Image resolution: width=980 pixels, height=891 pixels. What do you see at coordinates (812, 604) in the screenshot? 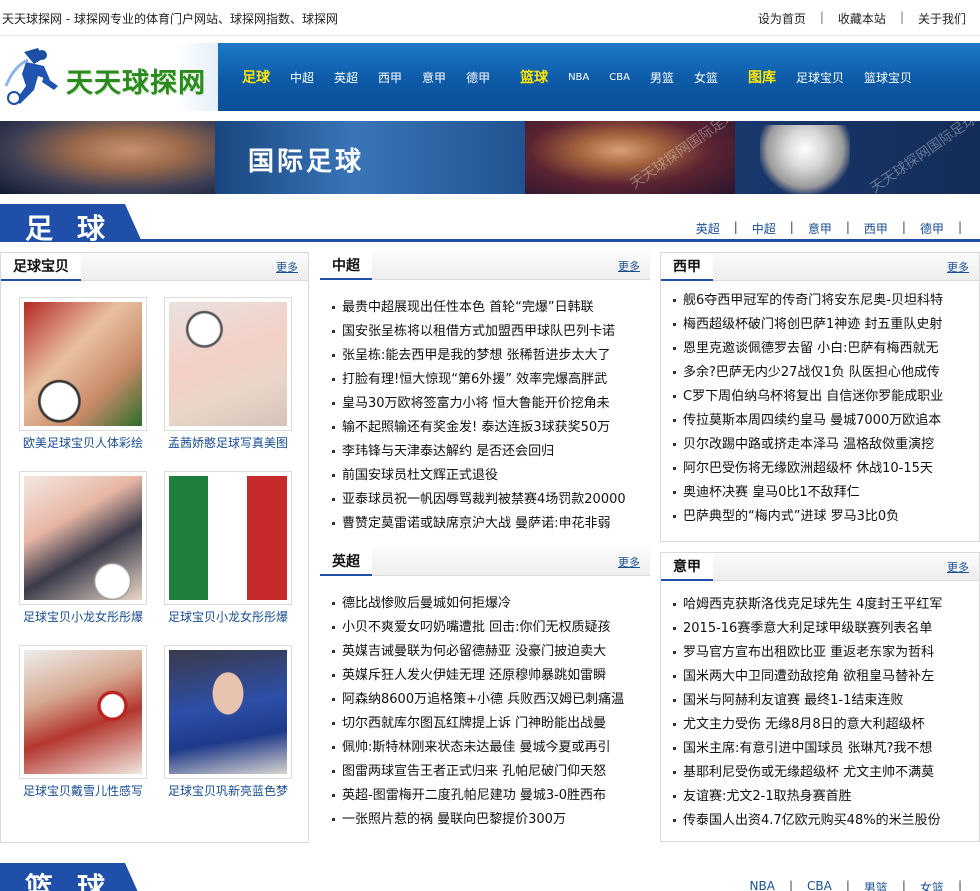
I see `news-title: 哈姆西克获斯洛伐克足球先生 4度封王平红军` at bounding box center [812, 604].